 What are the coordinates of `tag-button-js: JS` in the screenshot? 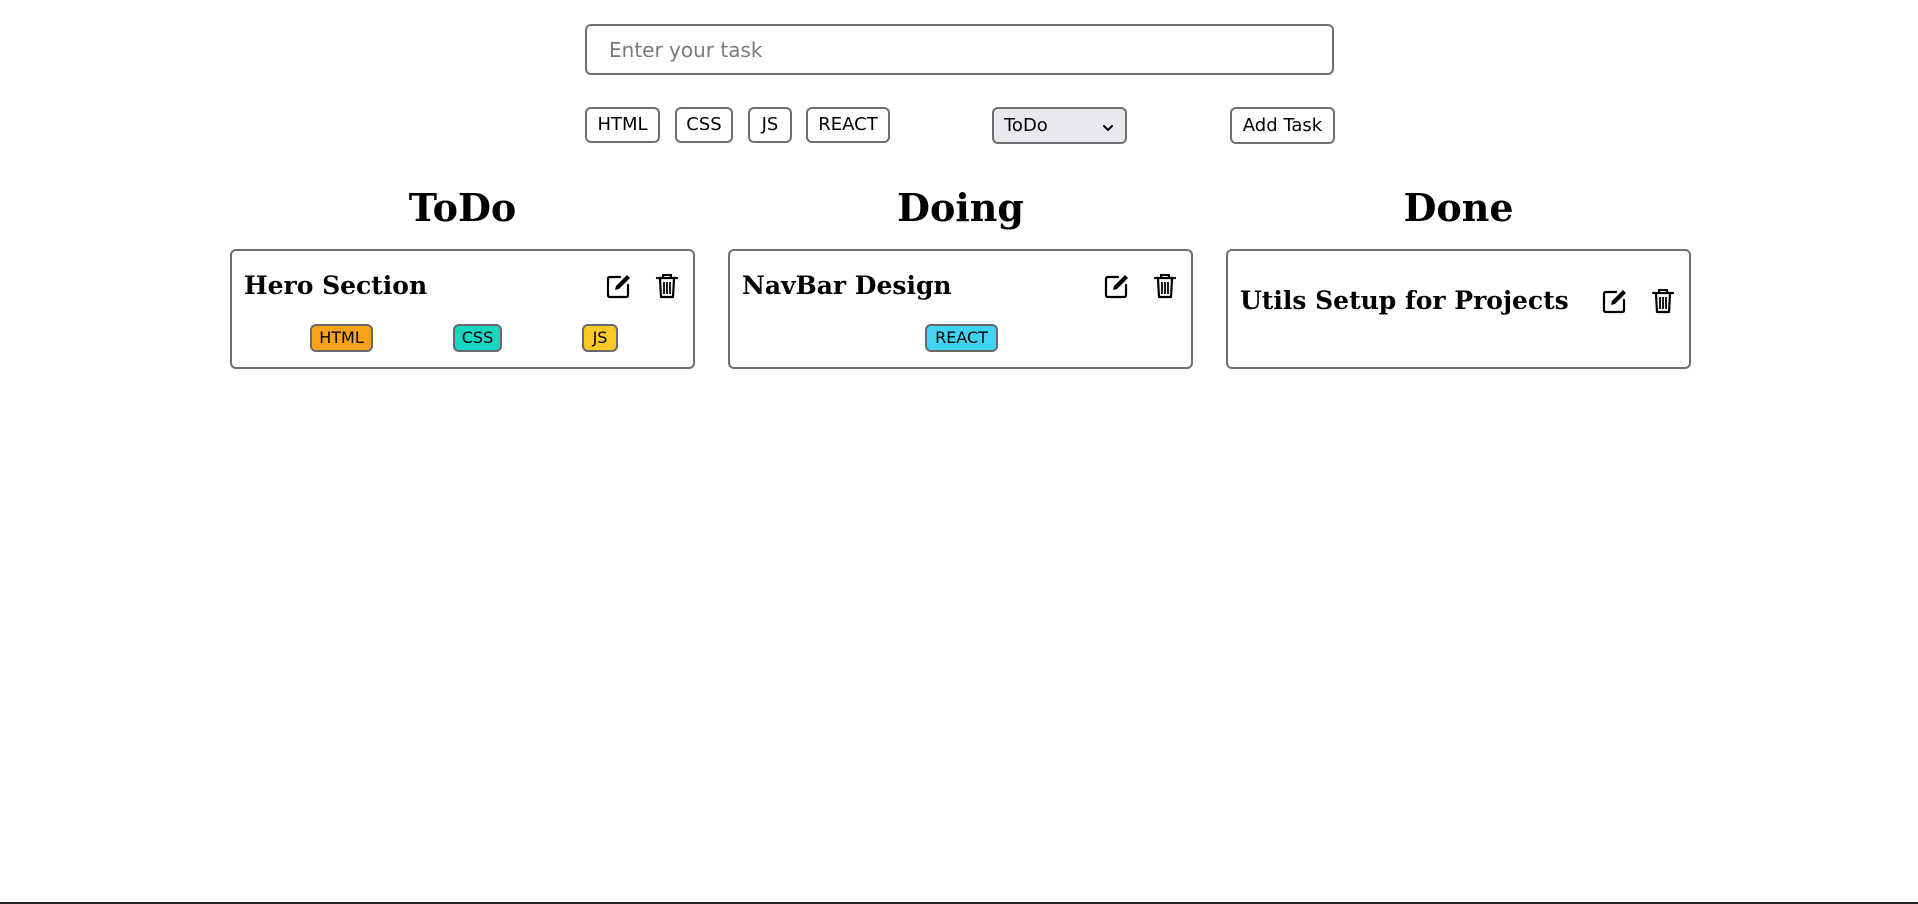 It's located at (770, 125).